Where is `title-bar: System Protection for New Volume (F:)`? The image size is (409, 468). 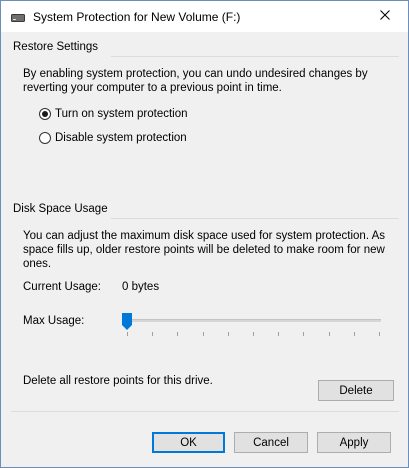 title-bar: System Protection for New Volume (F:) is located at coordinates (204, 16).